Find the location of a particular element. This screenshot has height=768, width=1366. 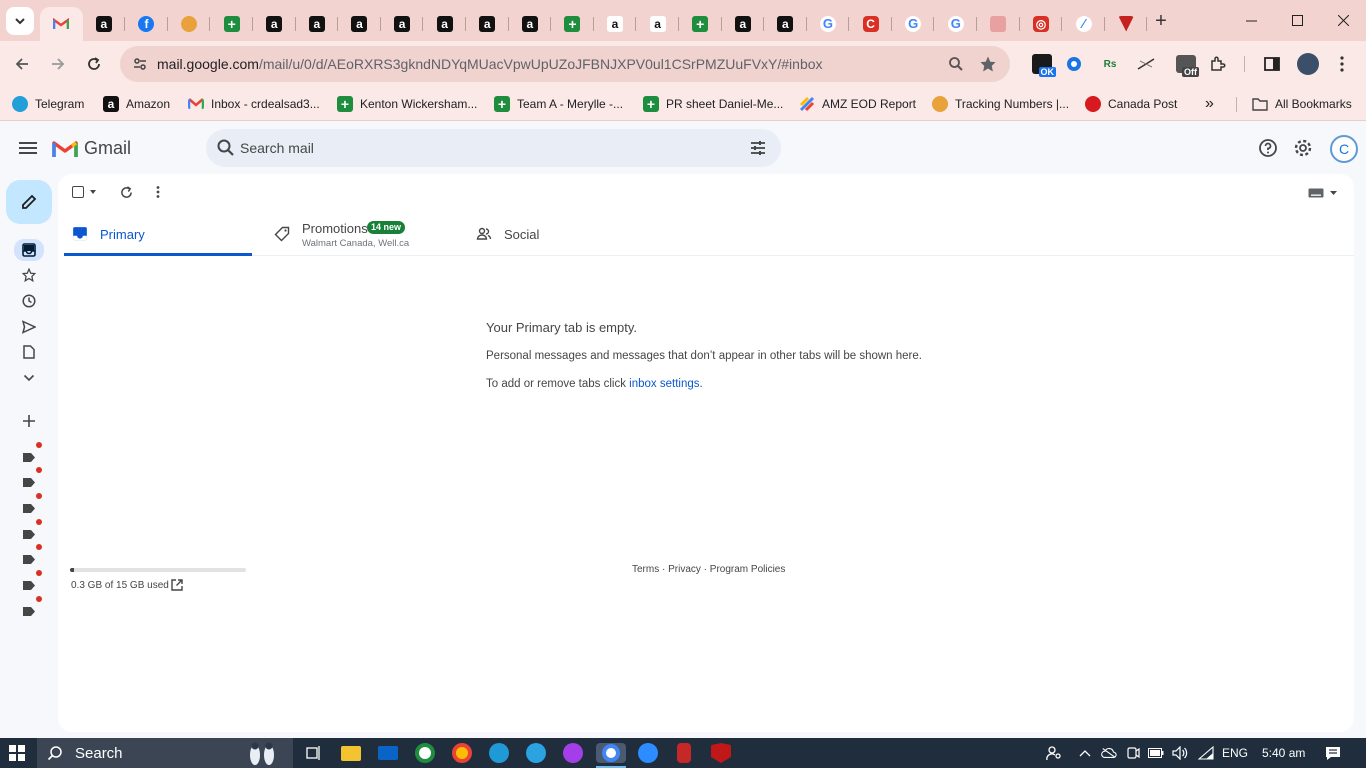

settings-button is located at coordinates (1303, 148).